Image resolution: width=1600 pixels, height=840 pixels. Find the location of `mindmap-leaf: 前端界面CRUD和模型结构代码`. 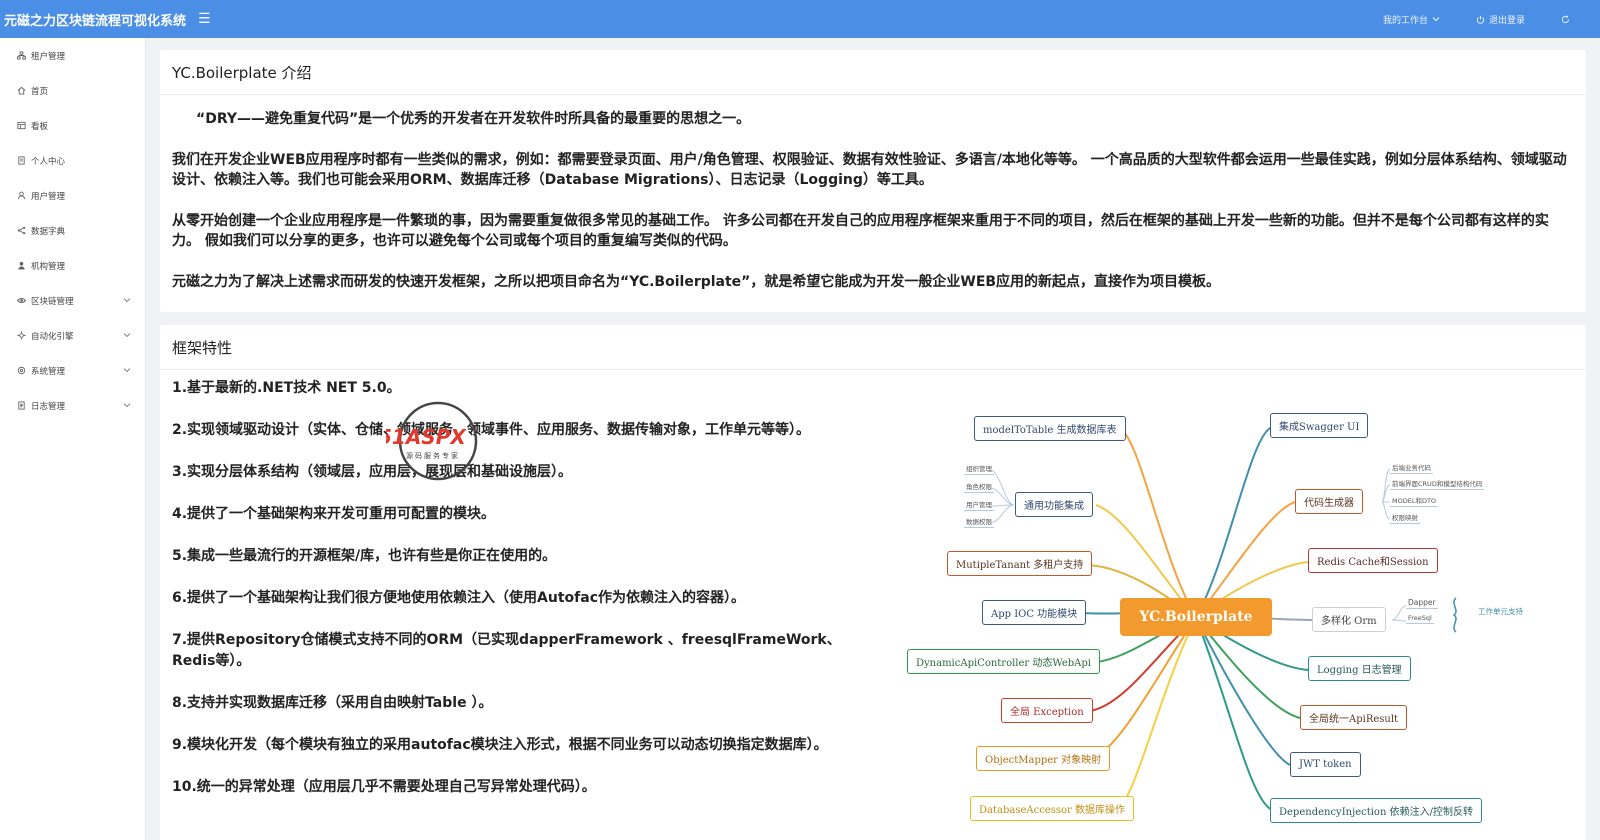

mindmap-leaf: 前端界面CRUD和模型结构代码 is located at coordinates (1437, 485).